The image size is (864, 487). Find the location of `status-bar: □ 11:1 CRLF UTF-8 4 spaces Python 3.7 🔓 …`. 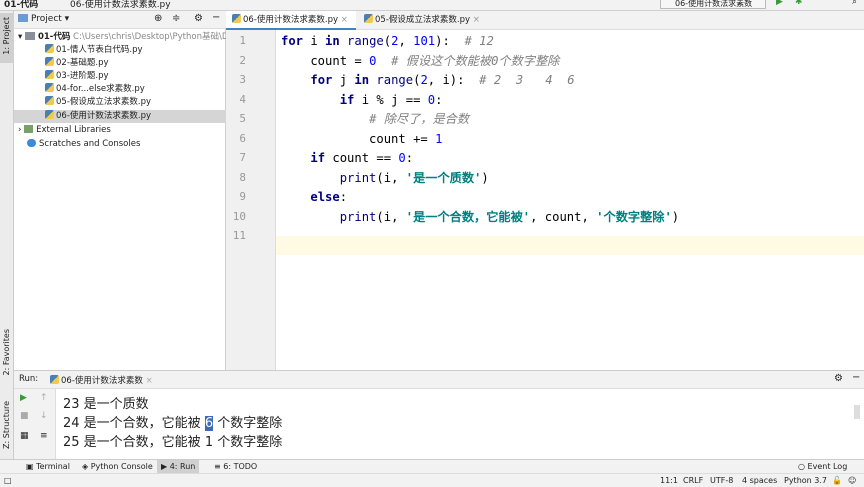

status-bar: □ 11:1 CRLF UTF-8 4 spaces Python 3.7 🔓 … is located at coordinates (432, 479).